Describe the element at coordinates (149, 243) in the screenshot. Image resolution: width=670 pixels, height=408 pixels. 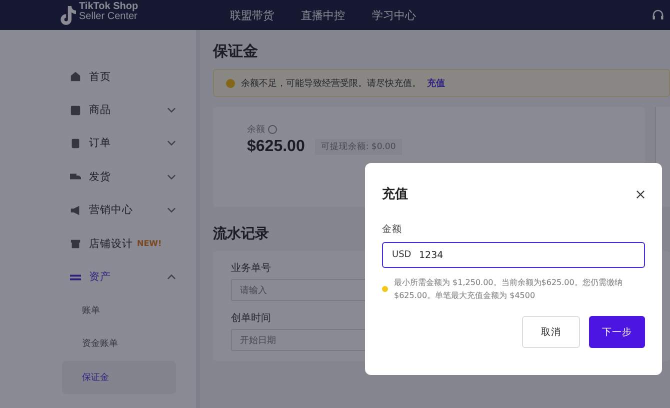
I see `new-label: NEW!` at that location.